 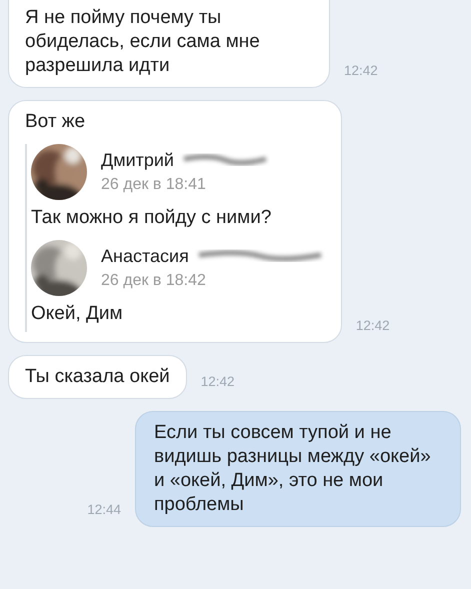 I want to click on message-date: 26 дек в 18:42, so click(x=154, y=281).